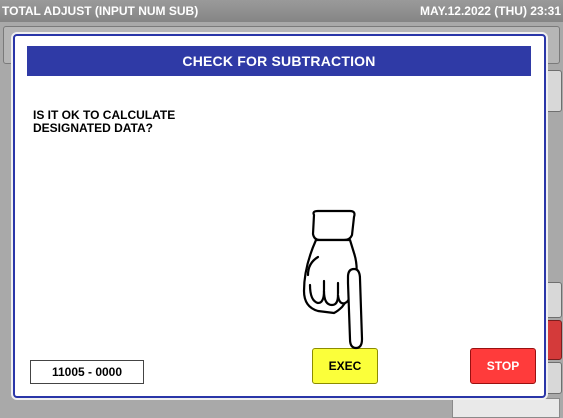  What do you see at coordinates (503, 366) in the screenshot?
I see `stop-button: STOP` at bounding box center [503, 366].